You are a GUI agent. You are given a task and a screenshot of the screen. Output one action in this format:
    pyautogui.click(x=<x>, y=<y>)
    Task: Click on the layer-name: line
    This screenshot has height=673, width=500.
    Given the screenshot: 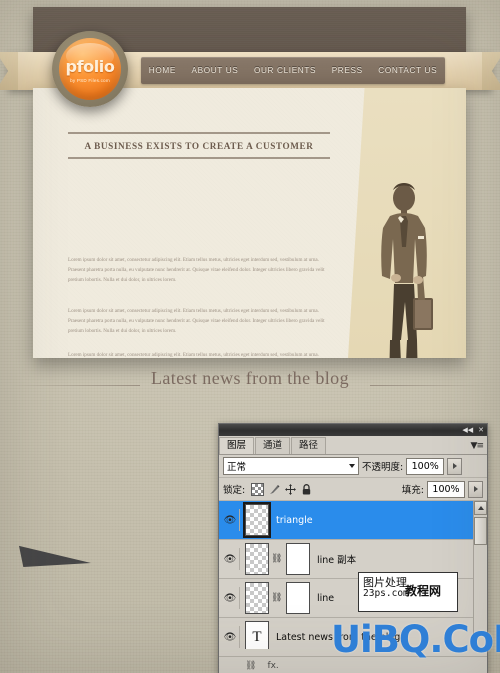 What is the action you would take?
    pyautogui.click(x=325, y=598)
    